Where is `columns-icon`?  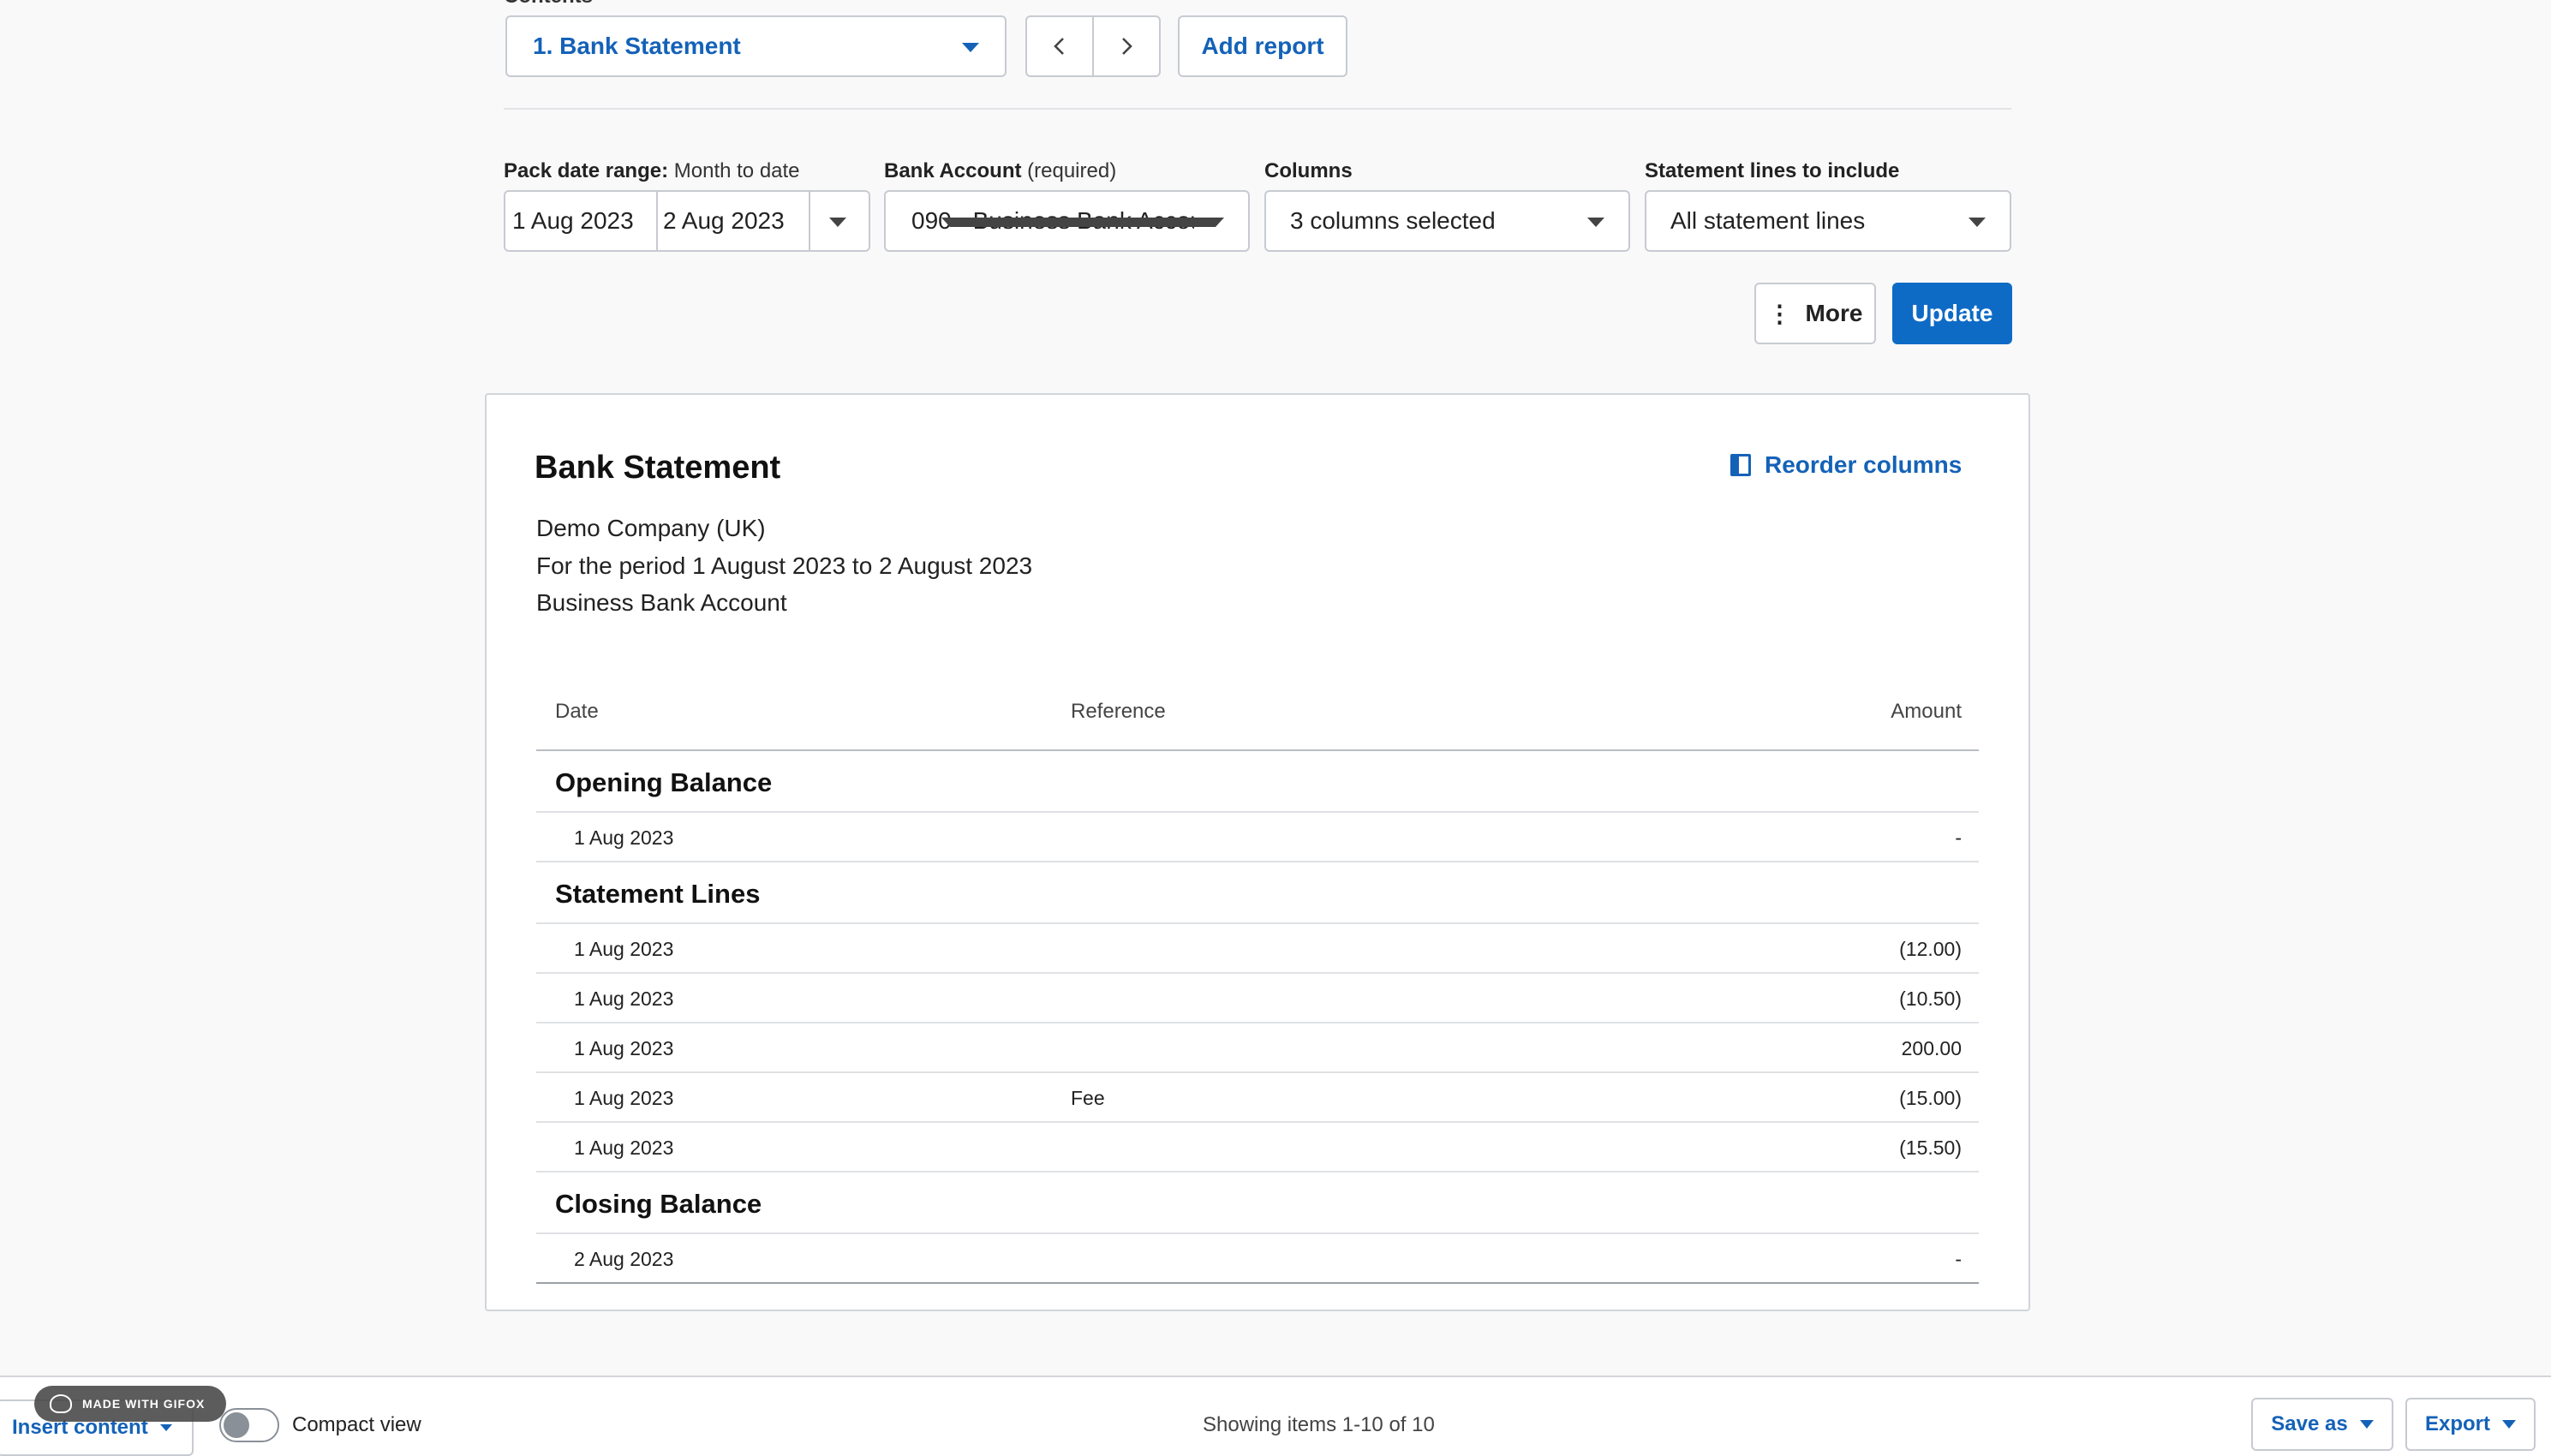
columns-icon is located at coordinates (1740, 465).